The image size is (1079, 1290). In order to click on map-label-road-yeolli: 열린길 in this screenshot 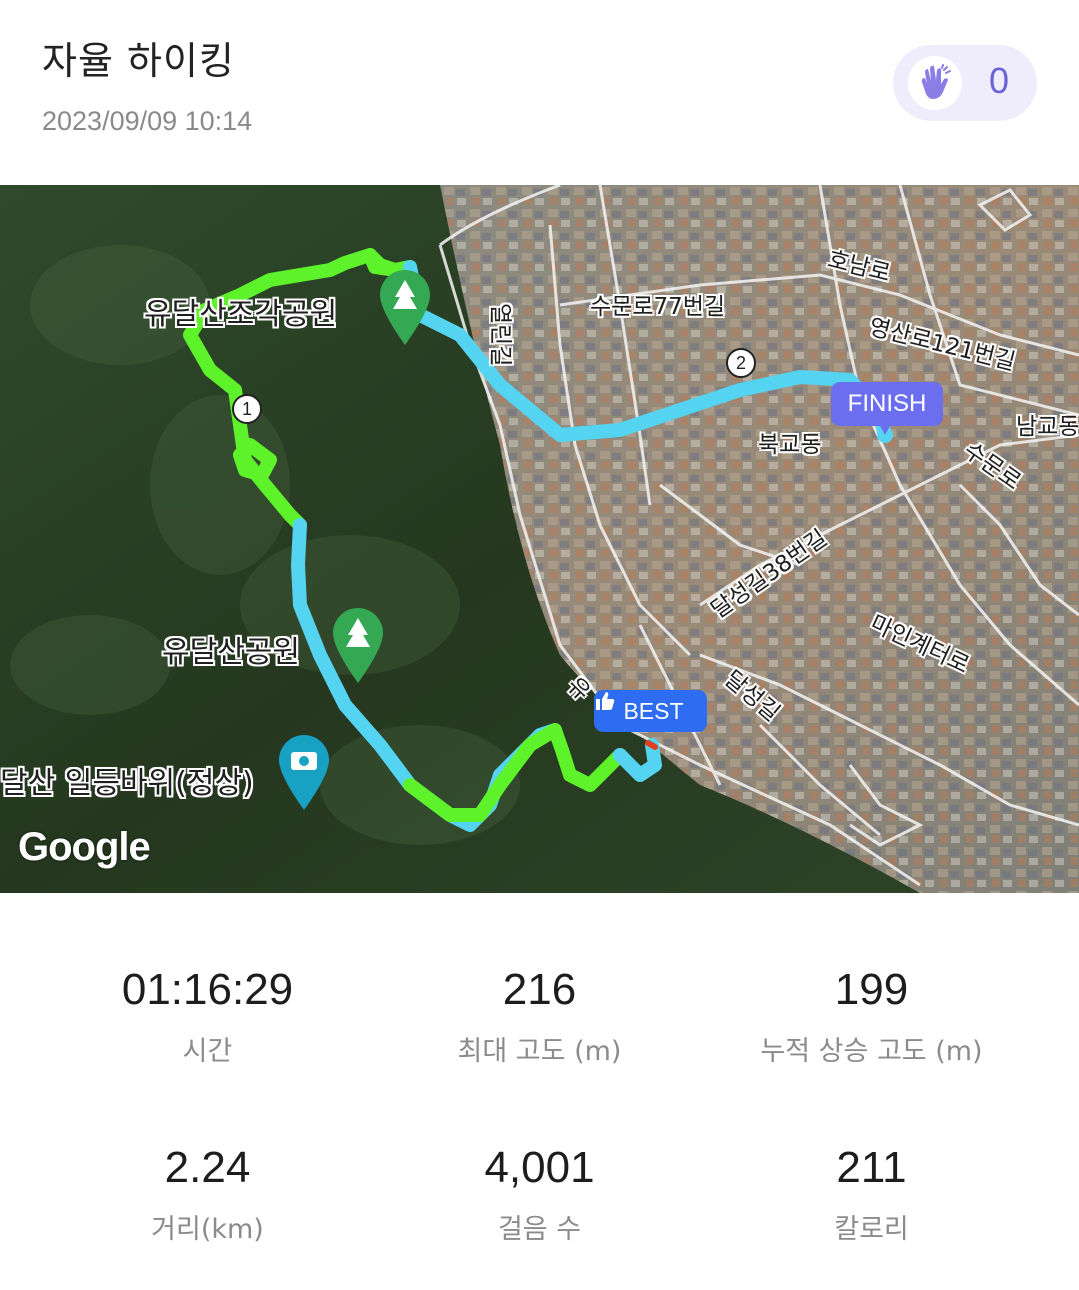, I will do `click(500, 335)`.